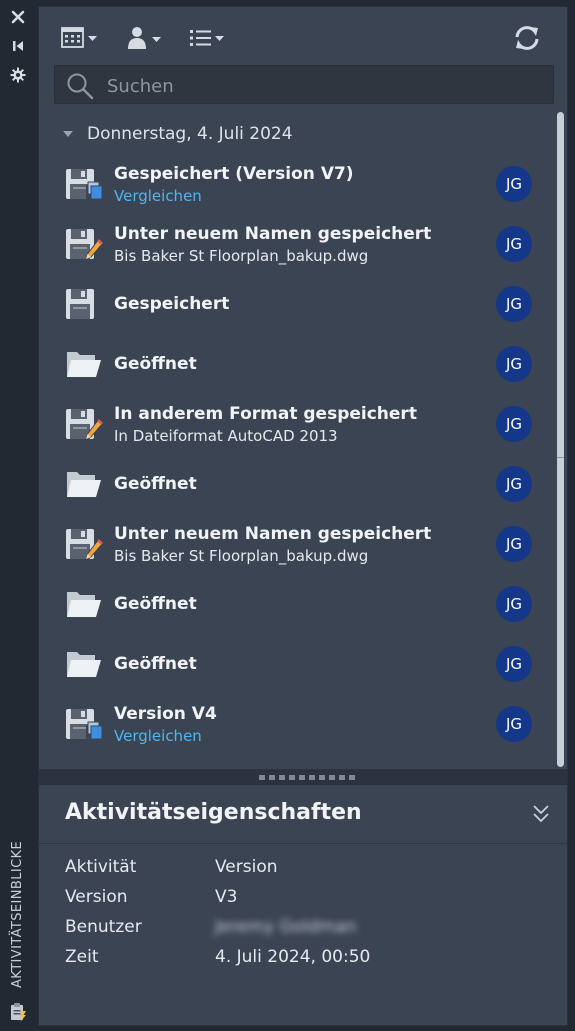 Image resolution: width=575 pixels, height=1031 pixels. What do you see at coordinates (296, 724) in the screenshot?
I see `activity-item: Version V4 Vergleichen JG` at bounding box center [296, 724].